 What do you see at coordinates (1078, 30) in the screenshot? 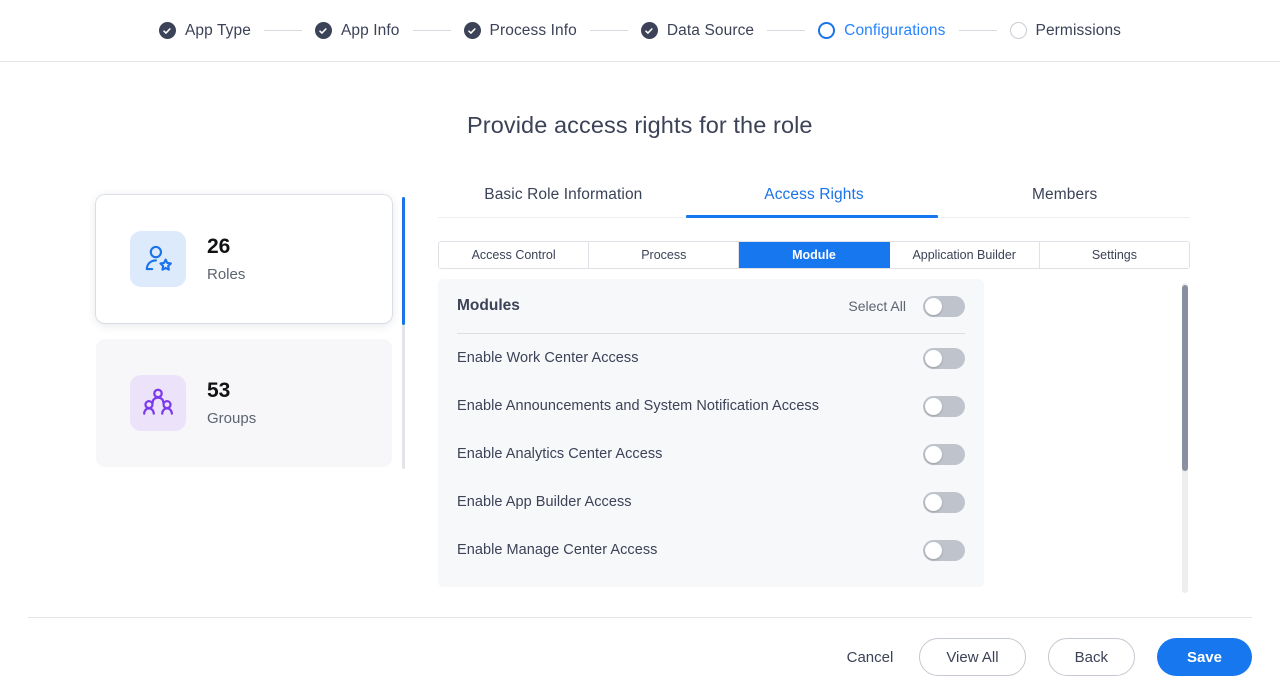
I see `step-label: Permissions` at bounding box center [1078, 30].